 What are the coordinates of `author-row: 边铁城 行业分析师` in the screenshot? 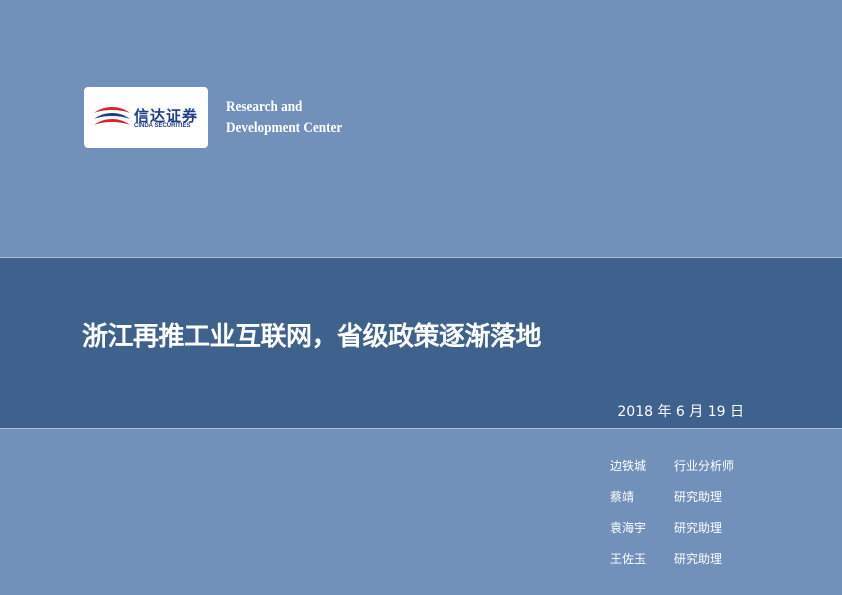 It's located at (672, 465).